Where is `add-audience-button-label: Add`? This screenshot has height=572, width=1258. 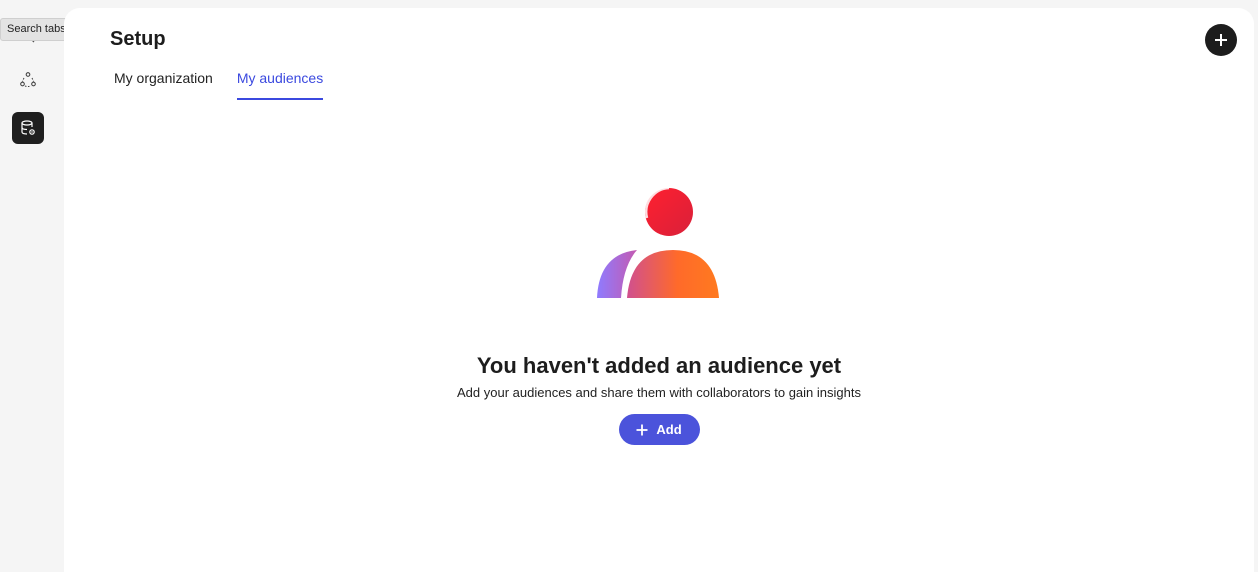
add-audience-button-label: Add is located at coordinates (669, 429).